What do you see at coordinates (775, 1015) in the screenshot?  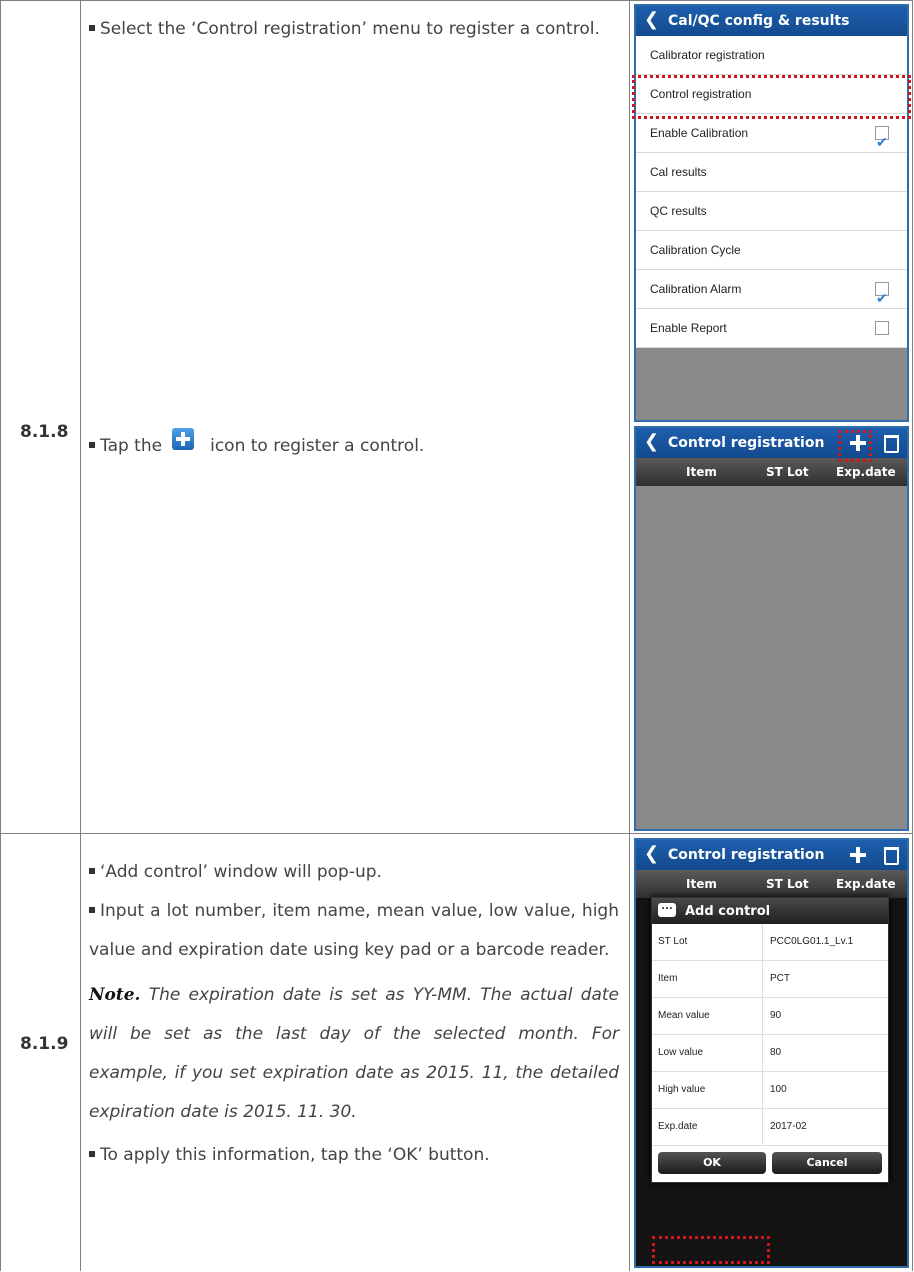 I see `field-value-input: 90` at bounding box center [775, 1015].